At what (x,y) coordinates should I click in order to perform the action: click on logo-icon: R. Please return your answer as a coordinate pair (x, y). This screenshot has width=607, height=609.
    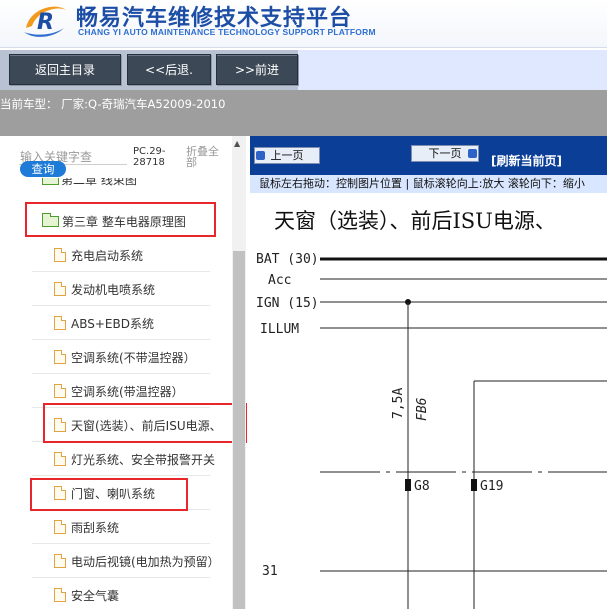
    Looking at the image, I should click on (45, 21).